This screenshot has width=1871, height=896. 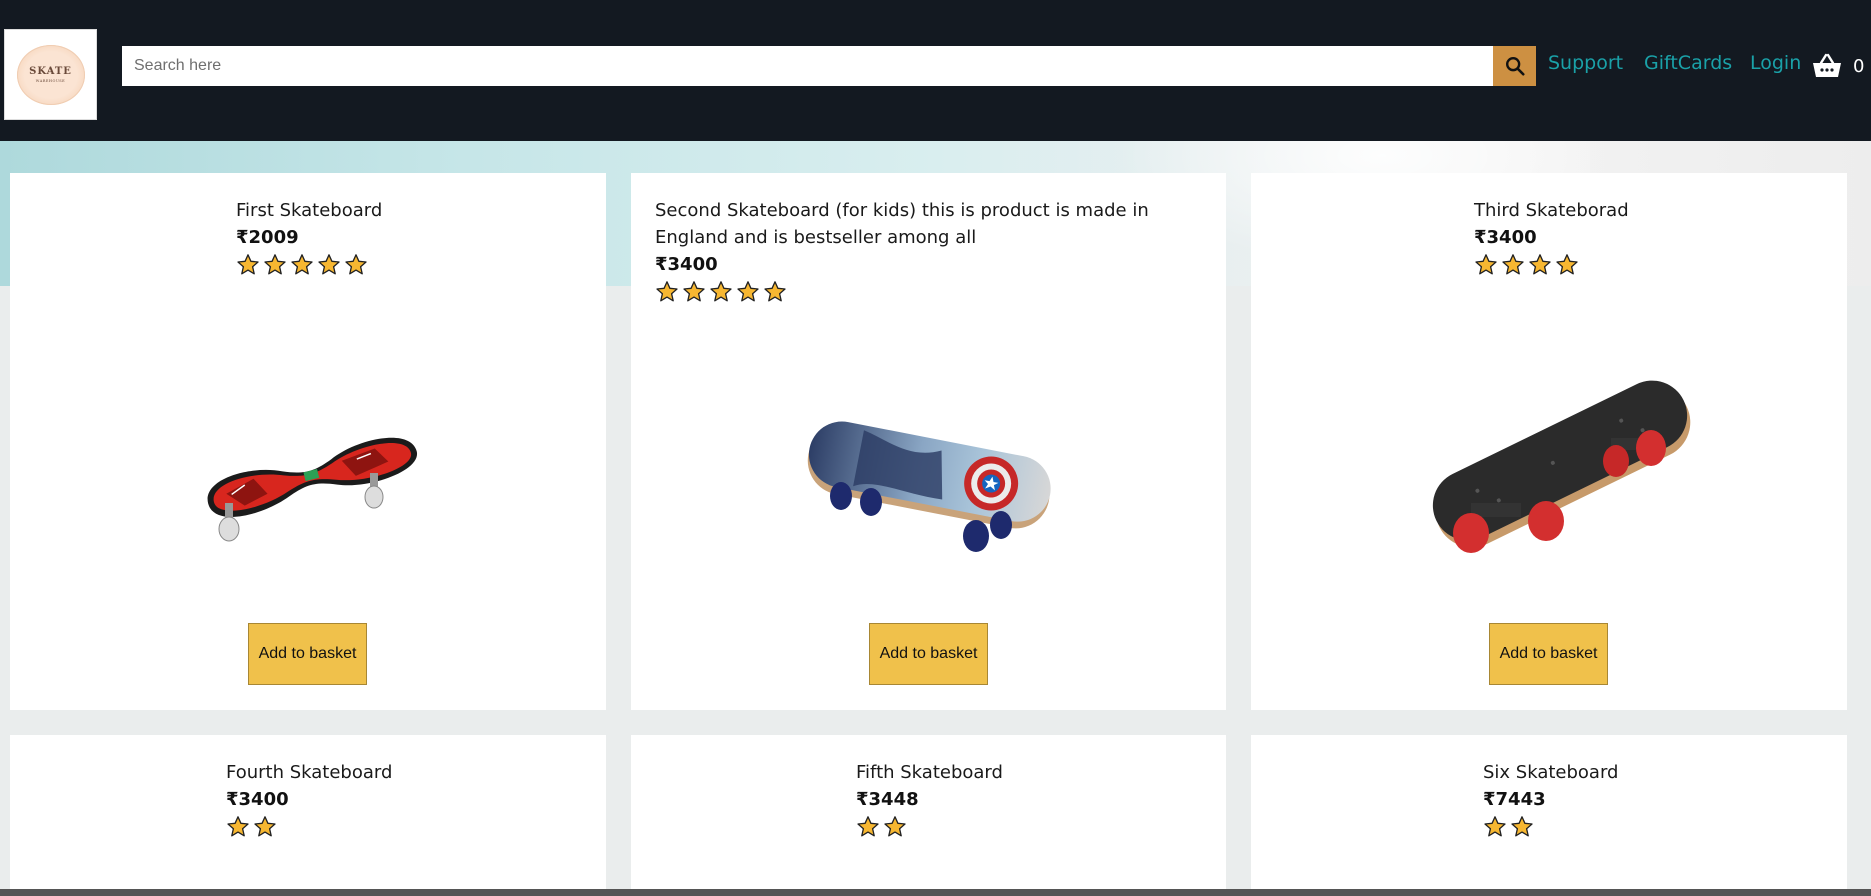 What do you see at coordinates (929, 772) in the screenshot?
I see `product-title: Fifth Skateboard` at bounding box center [929, 772].